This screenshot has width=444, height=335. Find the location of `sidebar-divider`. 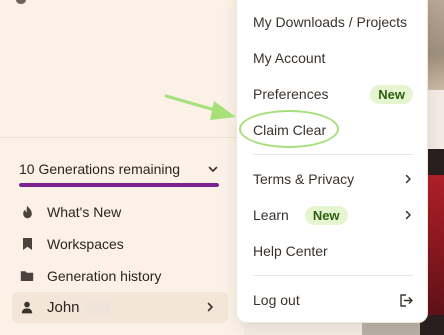

sidebar-divider is located at coordinates (122, 137).